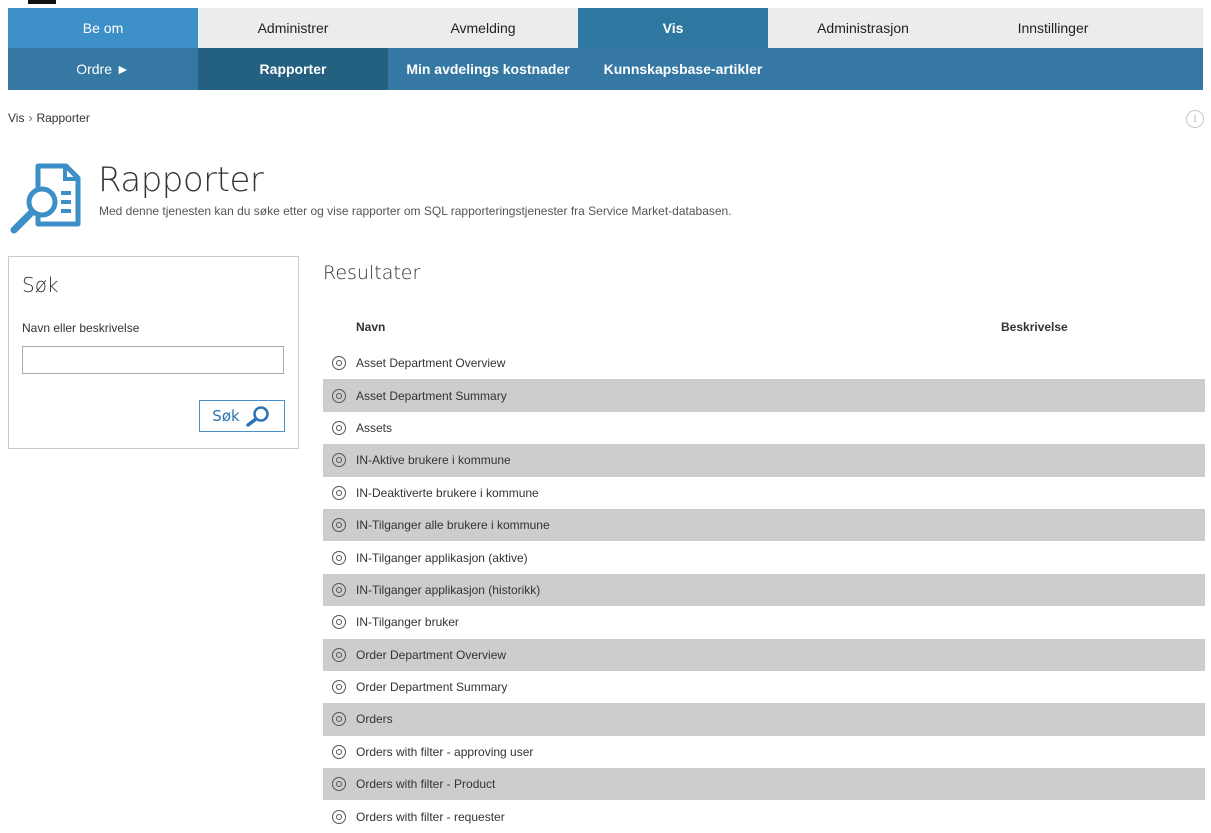 The image size is (1211, 833). I want to click on search-field-label: Navn eller beskrivelse, so click(81, 328).